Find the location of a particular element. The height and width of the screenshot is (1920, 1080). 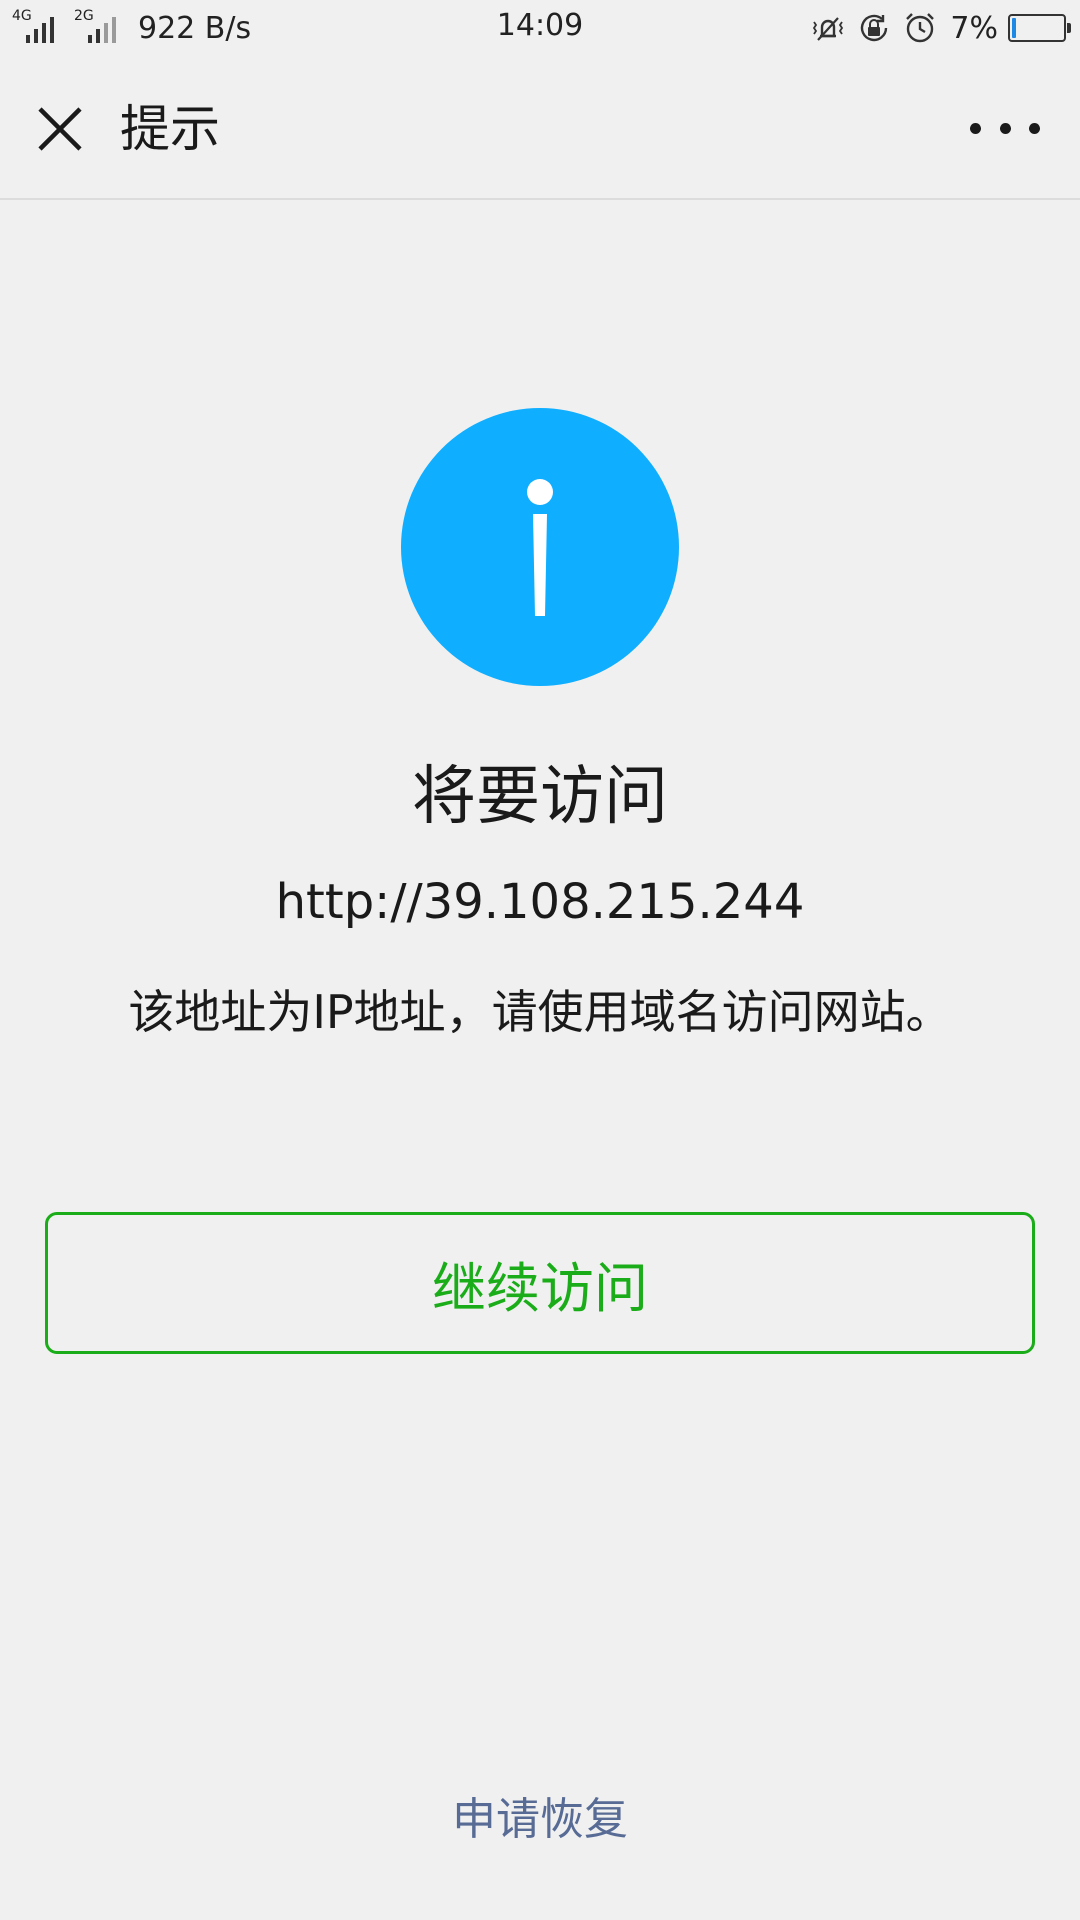

rotation-lock-icon is located at coordinates (874, 28).